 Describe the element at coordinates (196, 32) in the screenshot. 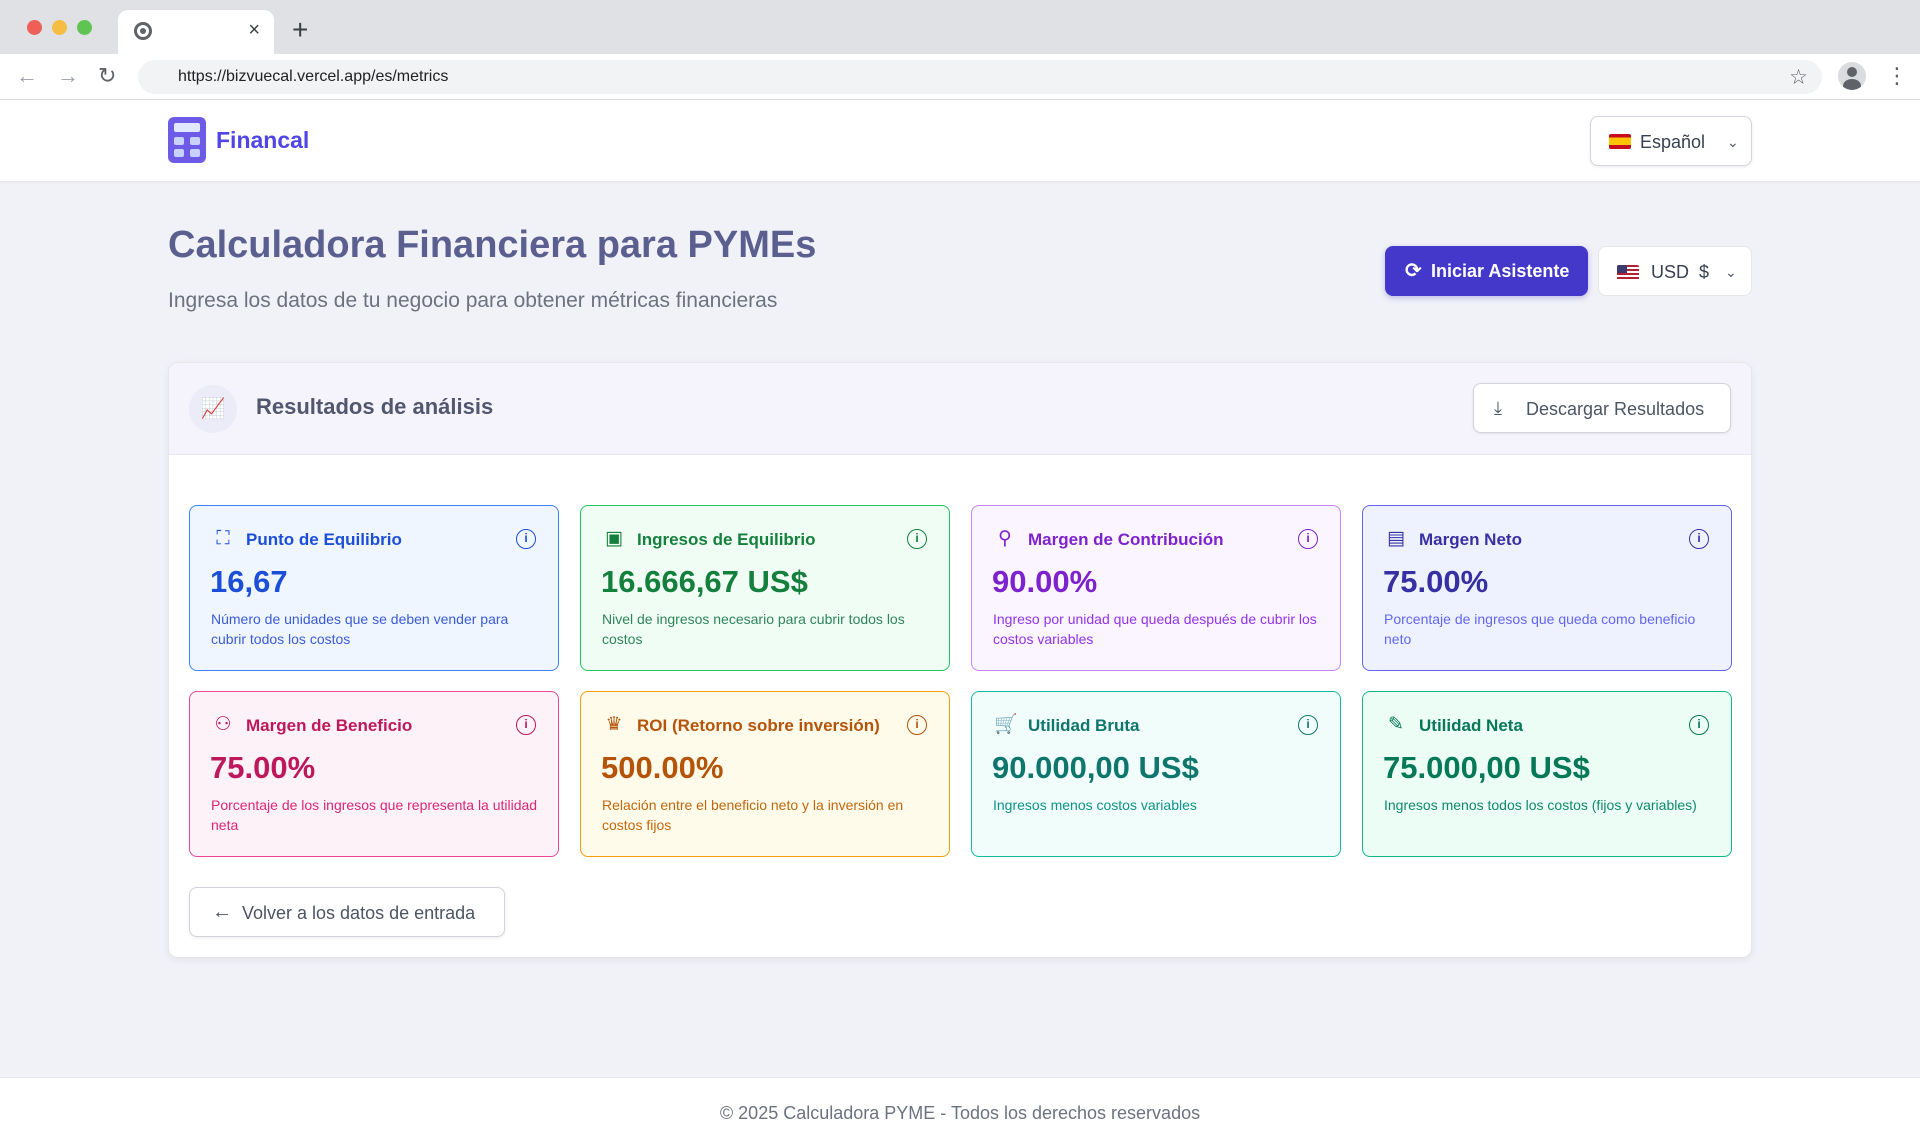

I see `browser-tab: ×` at that location.